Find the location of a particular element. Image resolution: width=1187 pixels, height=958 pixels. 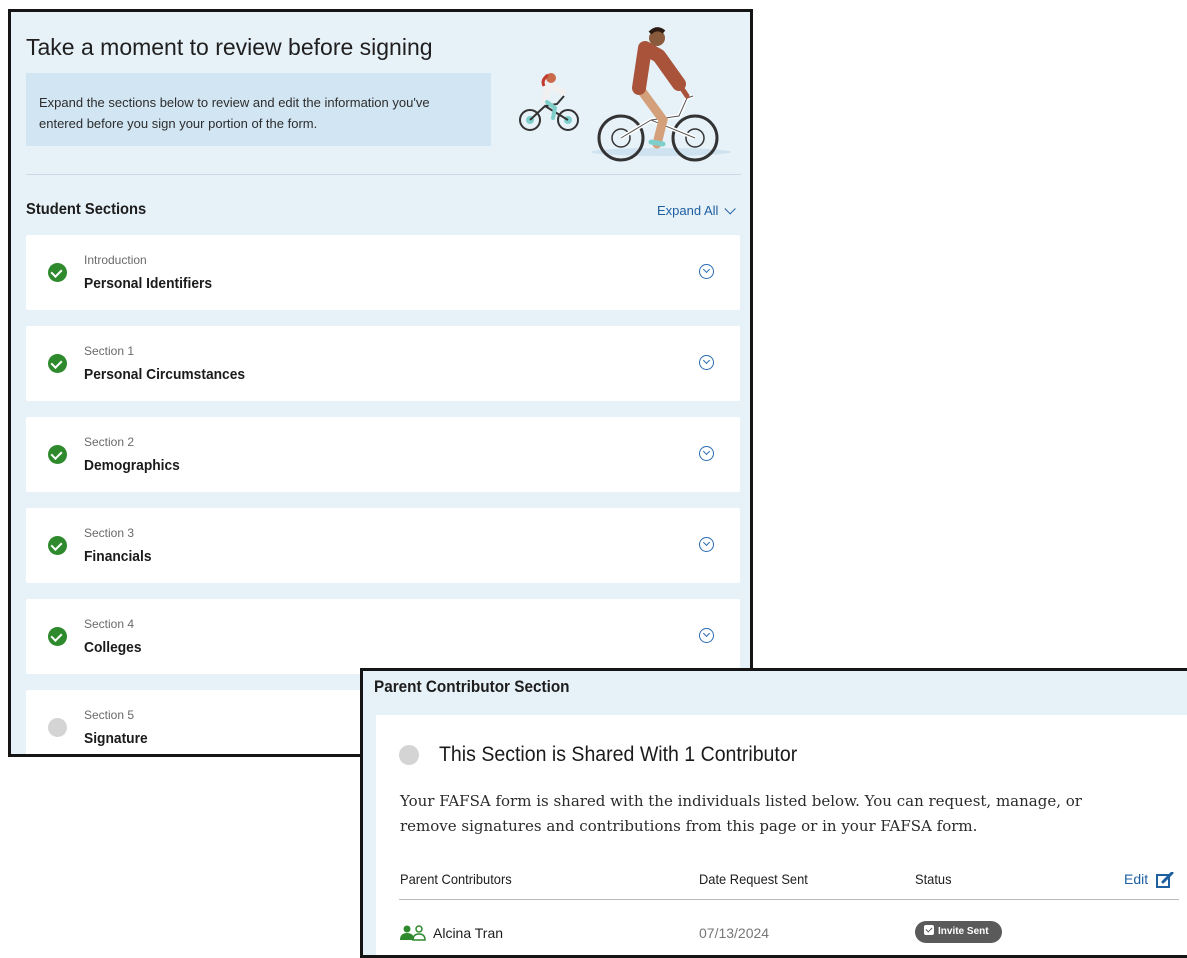

section-name: Signature is located at coordinates (116, 738).